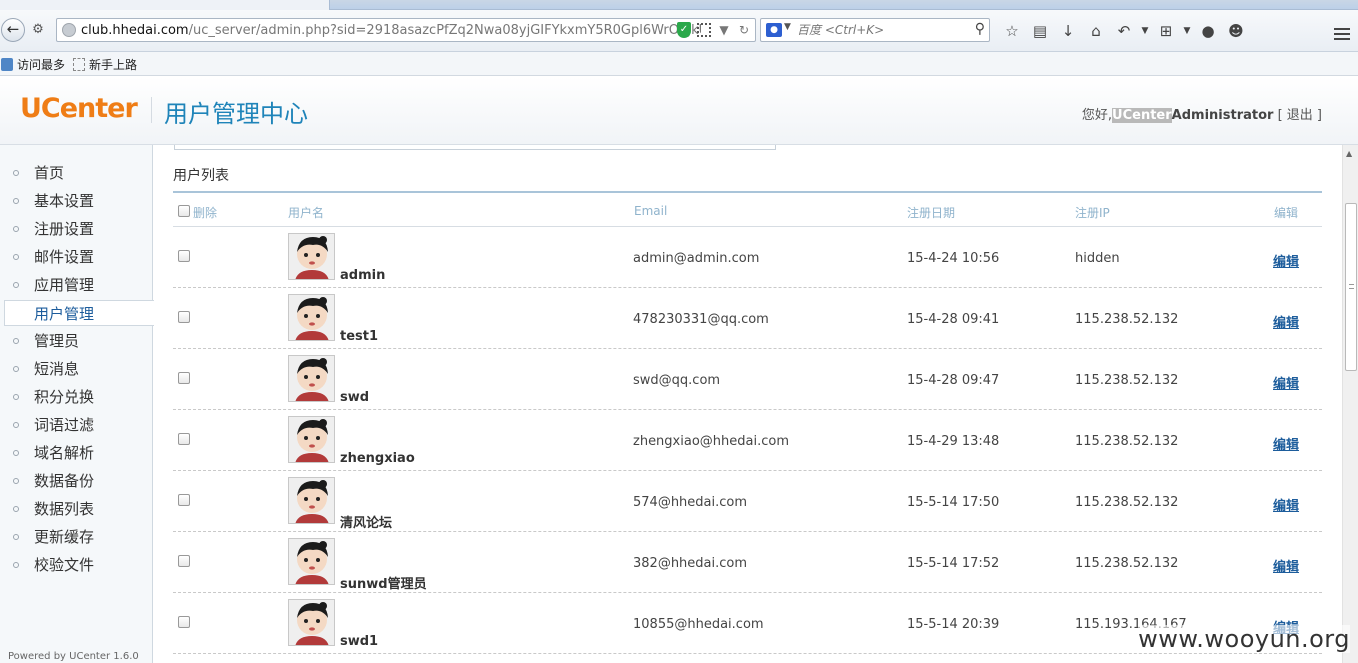  What do you see at coordinates (1096, 31) in the screenshot?
I see `home-icon: ⌂` at bounding box center [1096, 31].